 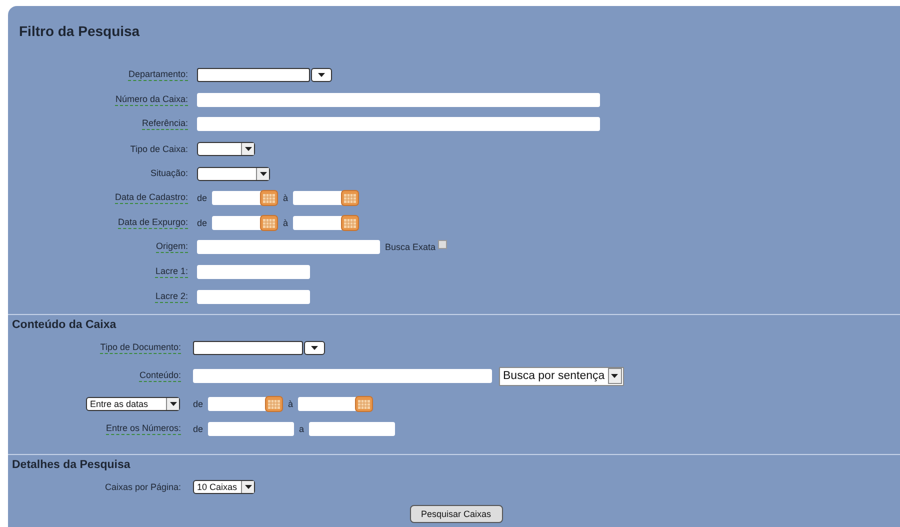 What do you see at coordinates (456, 514) in the screenshot?
I see `search-button: Pesquisar Caixas` at bounding box center [456, 514].